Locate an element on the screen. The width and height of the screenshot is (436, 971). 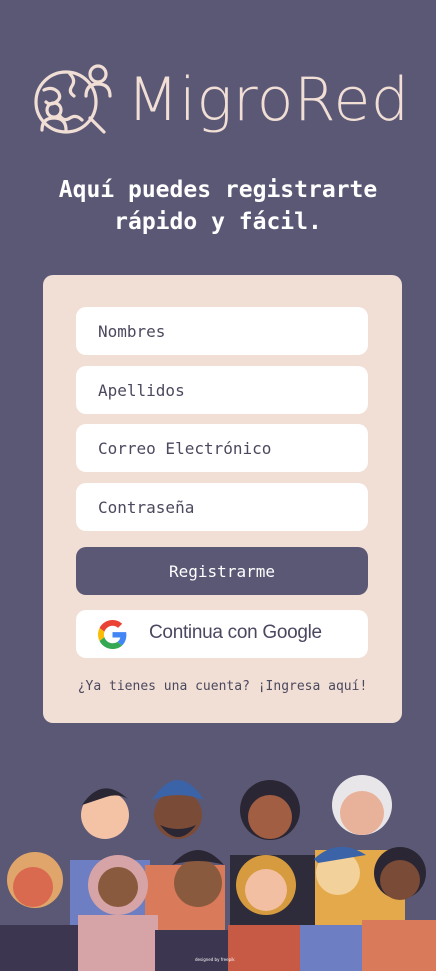
last-name-input is located at coordinates (222, 390).